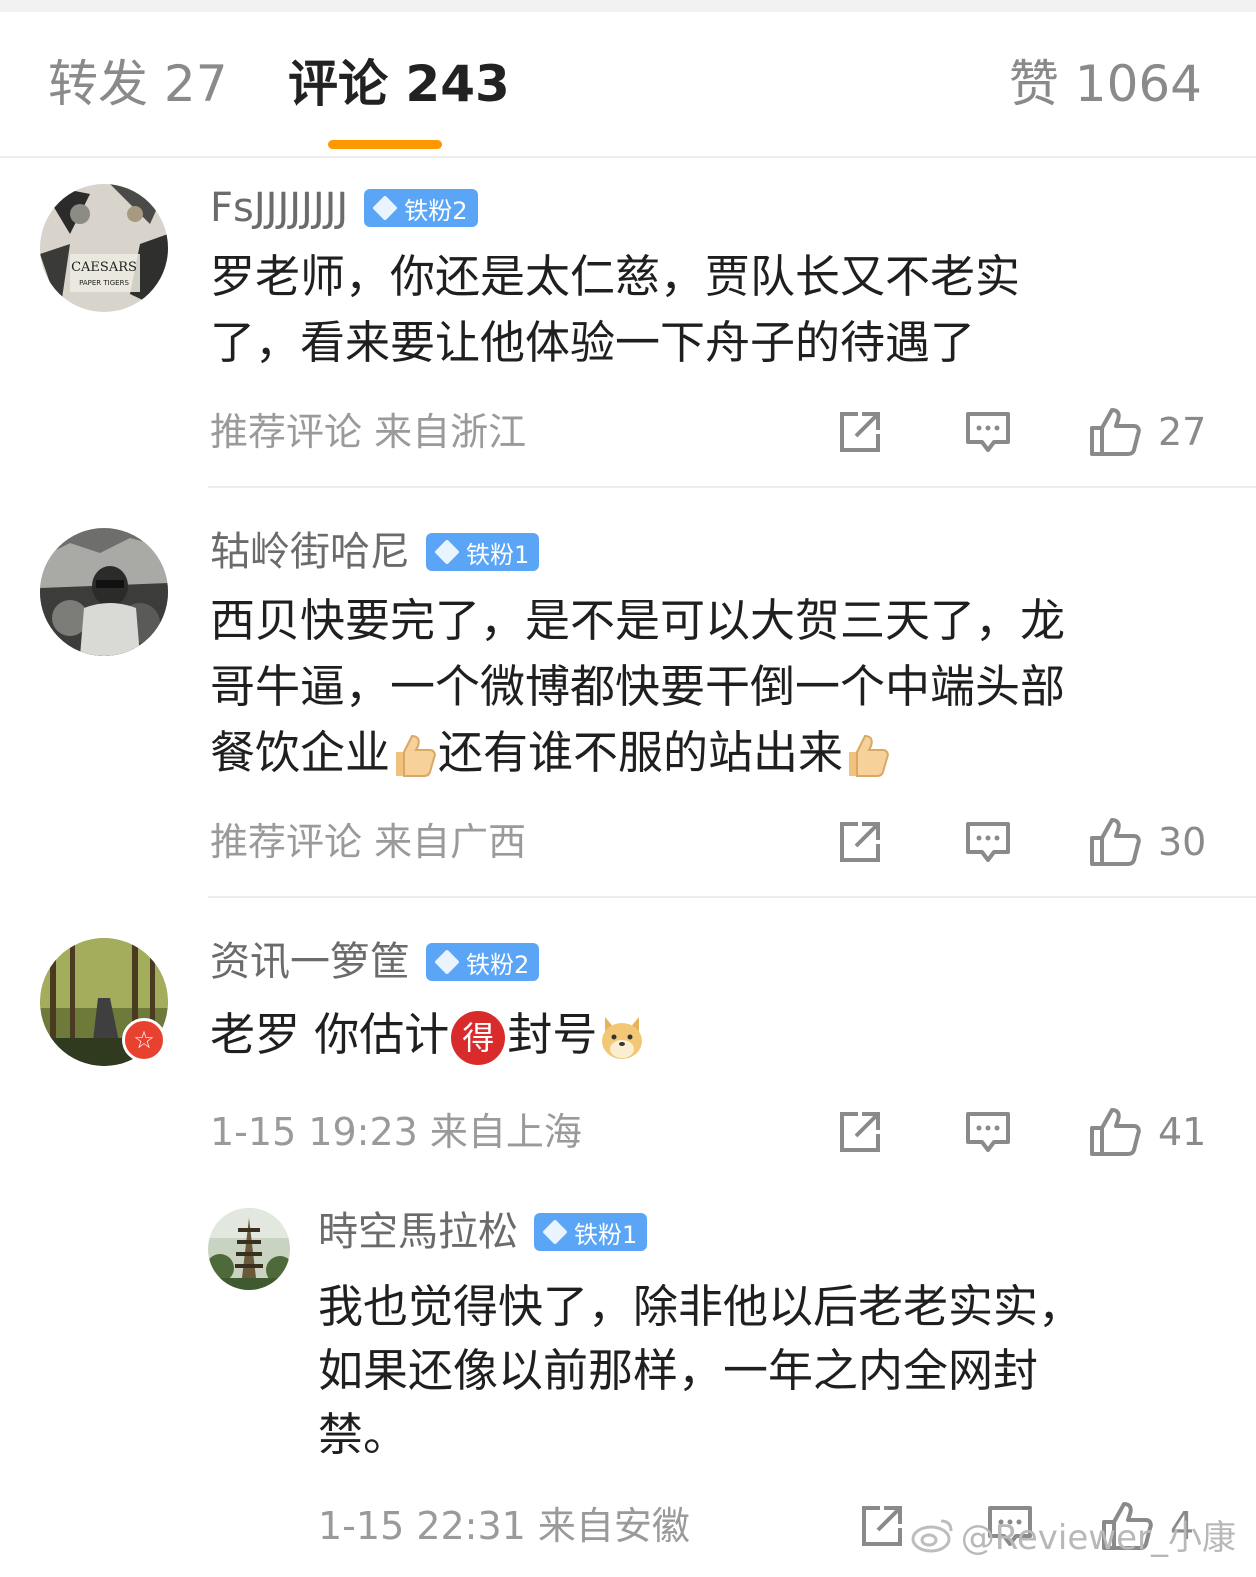 The width and height of the screenshot is (1256, 1577). Describe the element at coordinates (310, 962) in the screenshot. I see `username: 资讯一箩筐` at that location.